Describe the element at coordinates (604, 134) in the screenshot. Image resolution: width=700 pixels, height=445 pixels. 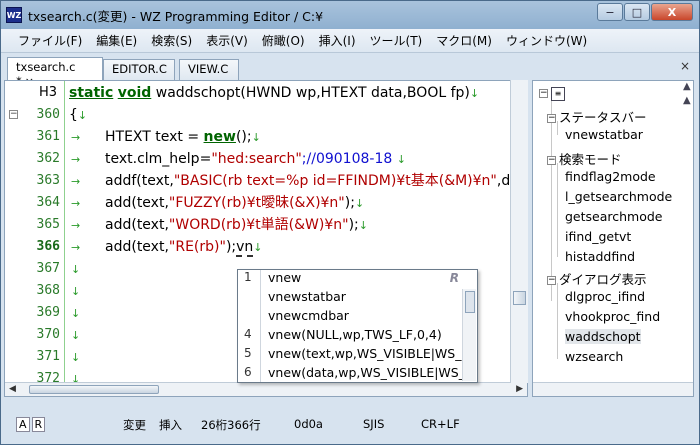
I see `outline-node: vnewstatbar` at that location.